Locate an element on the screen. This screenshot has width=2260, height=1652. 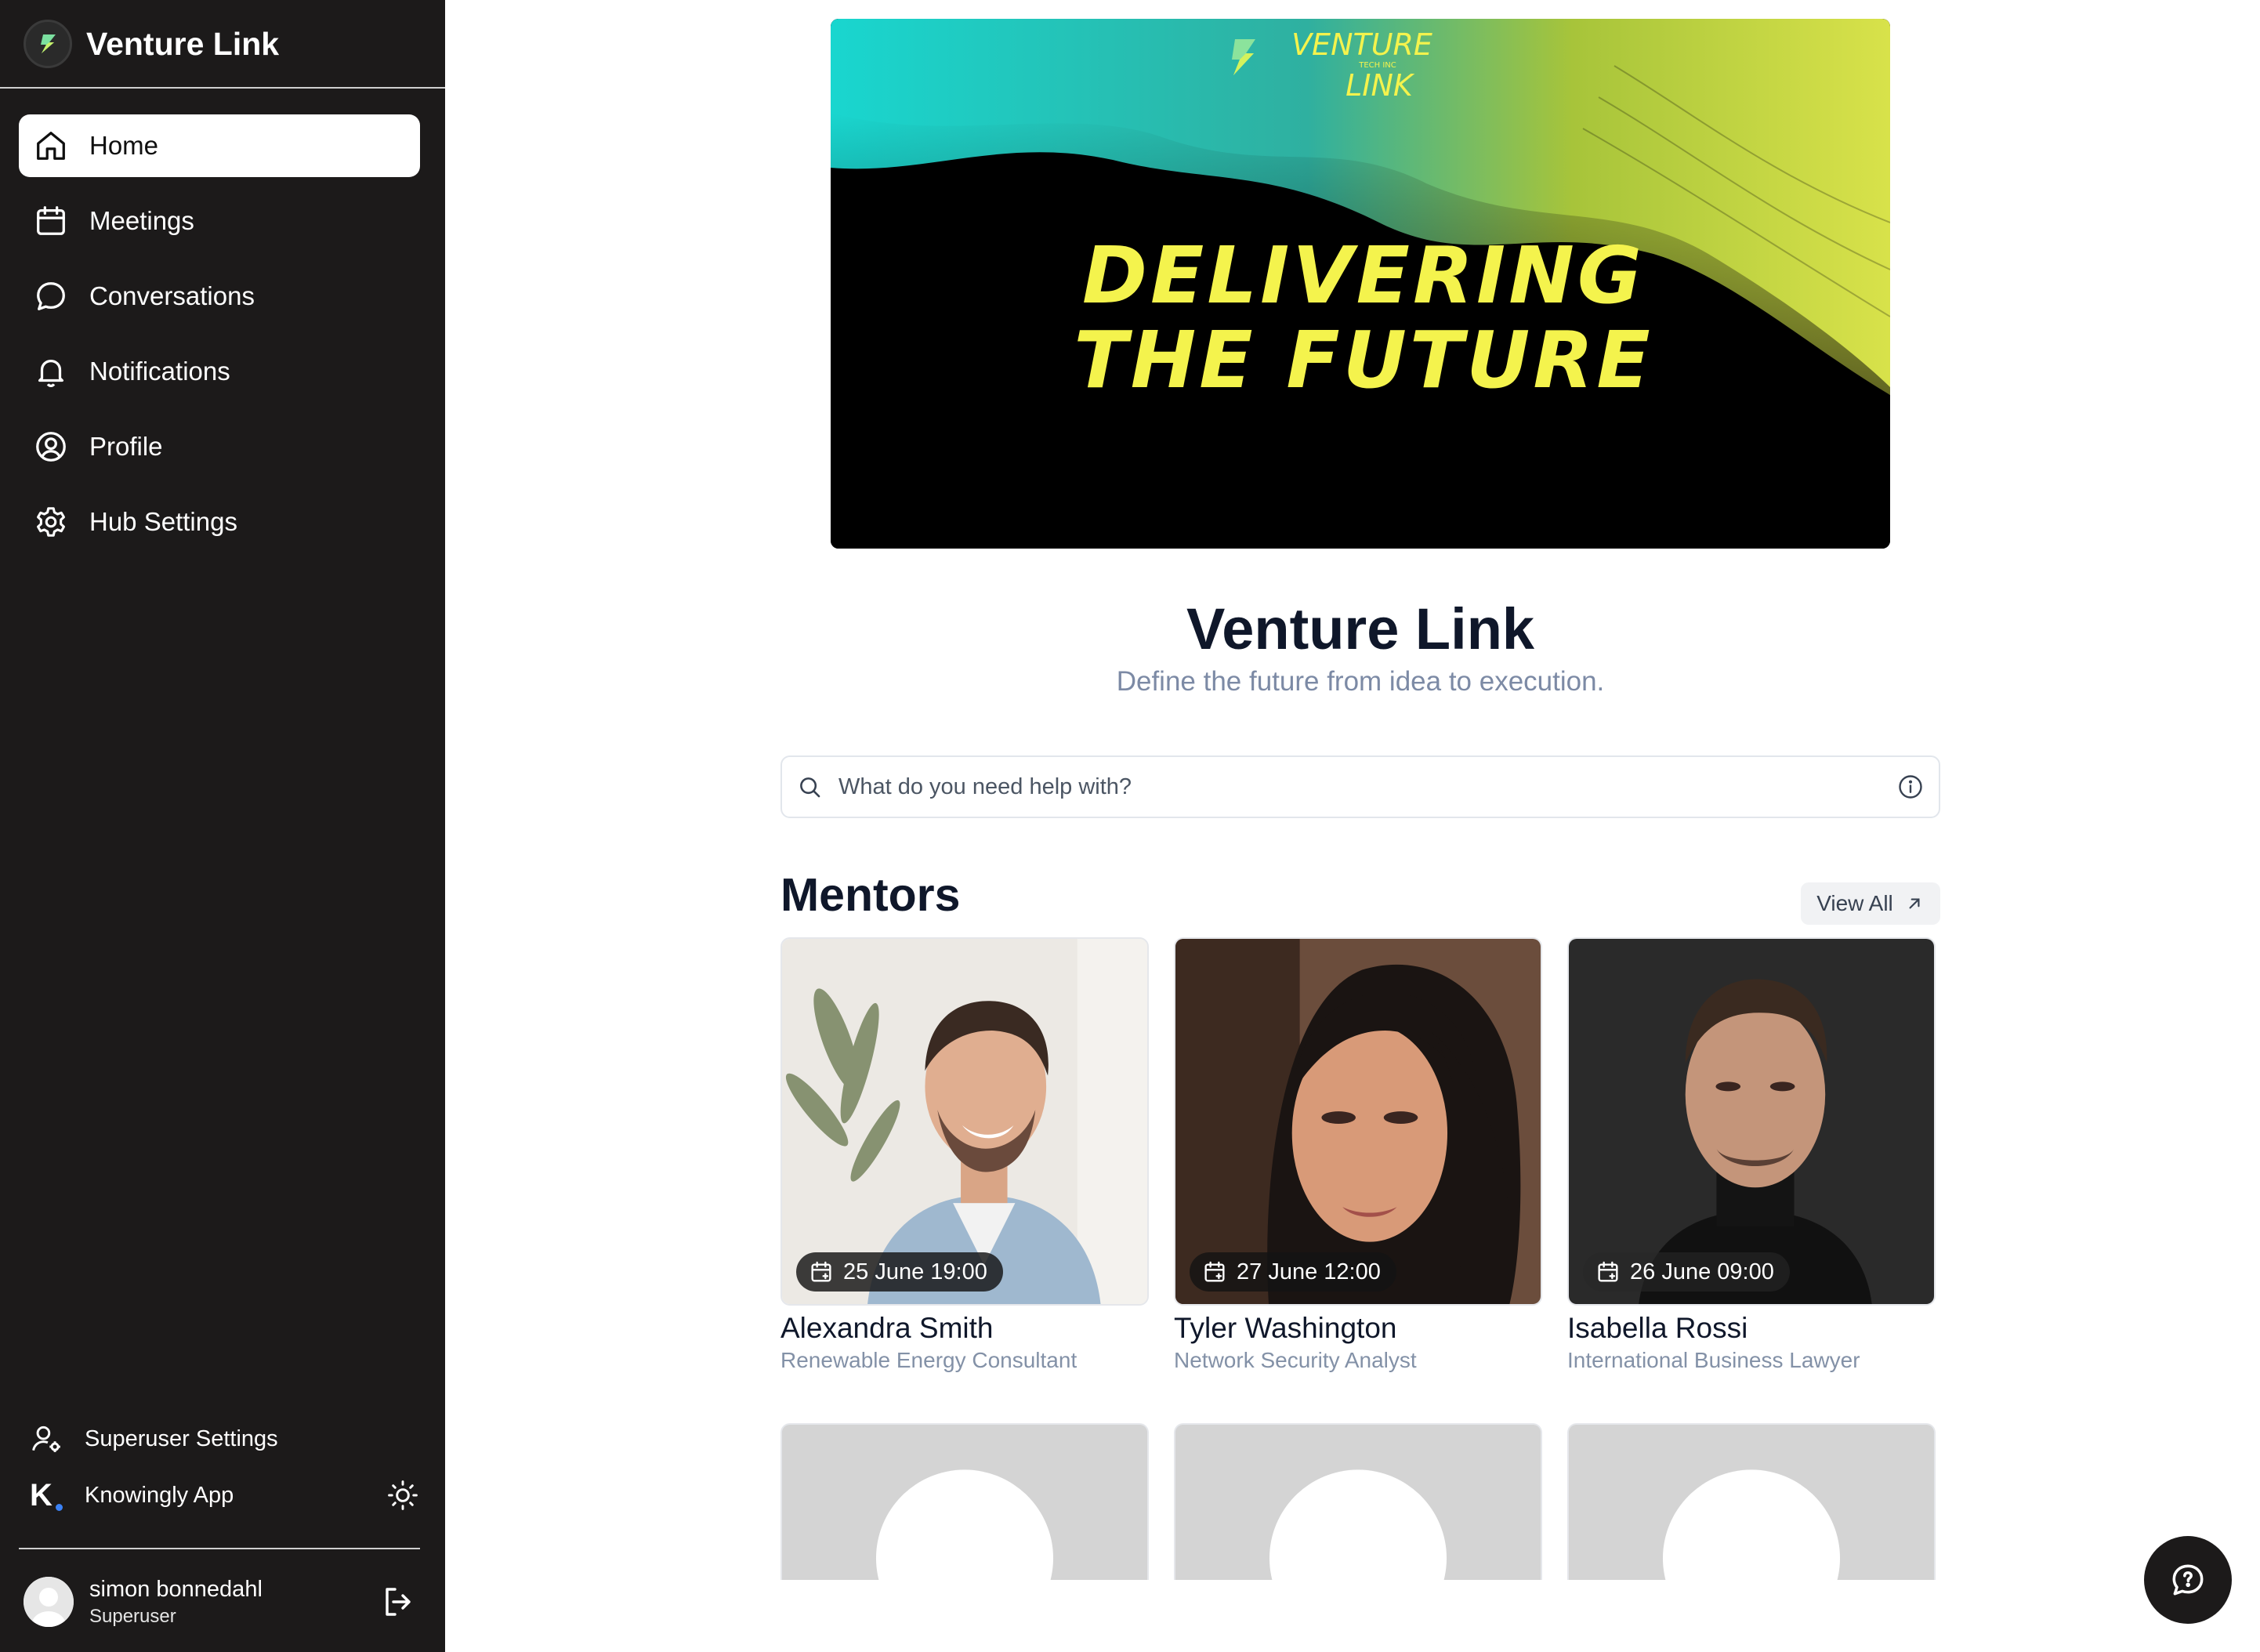
avatar is located at coordinates (49, 1602).